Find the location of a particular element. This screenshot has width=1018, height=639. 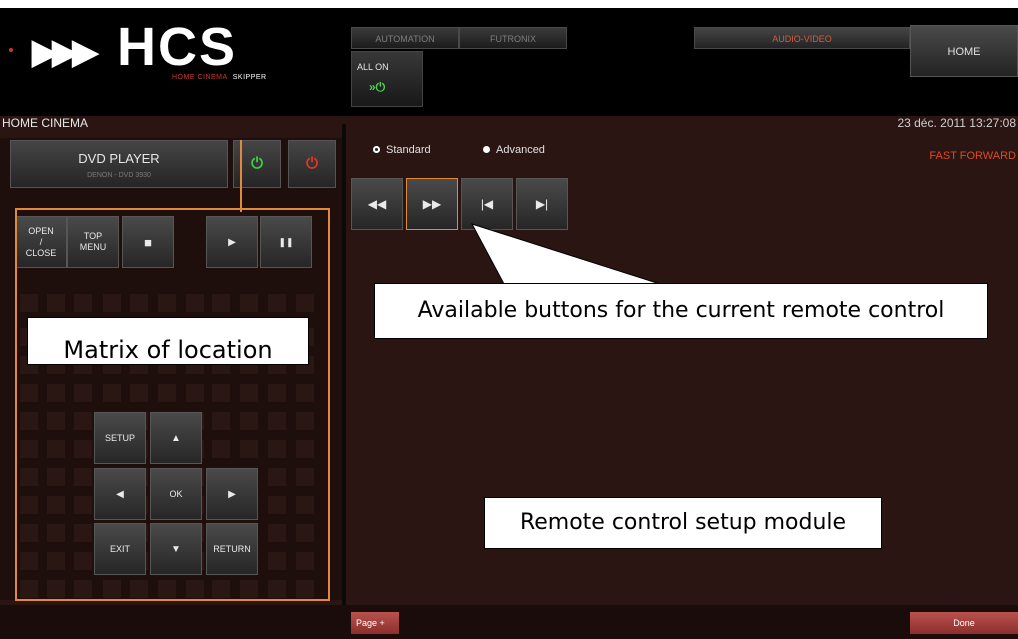

available-next-button: ▶| is located at coordinates (542, 204).